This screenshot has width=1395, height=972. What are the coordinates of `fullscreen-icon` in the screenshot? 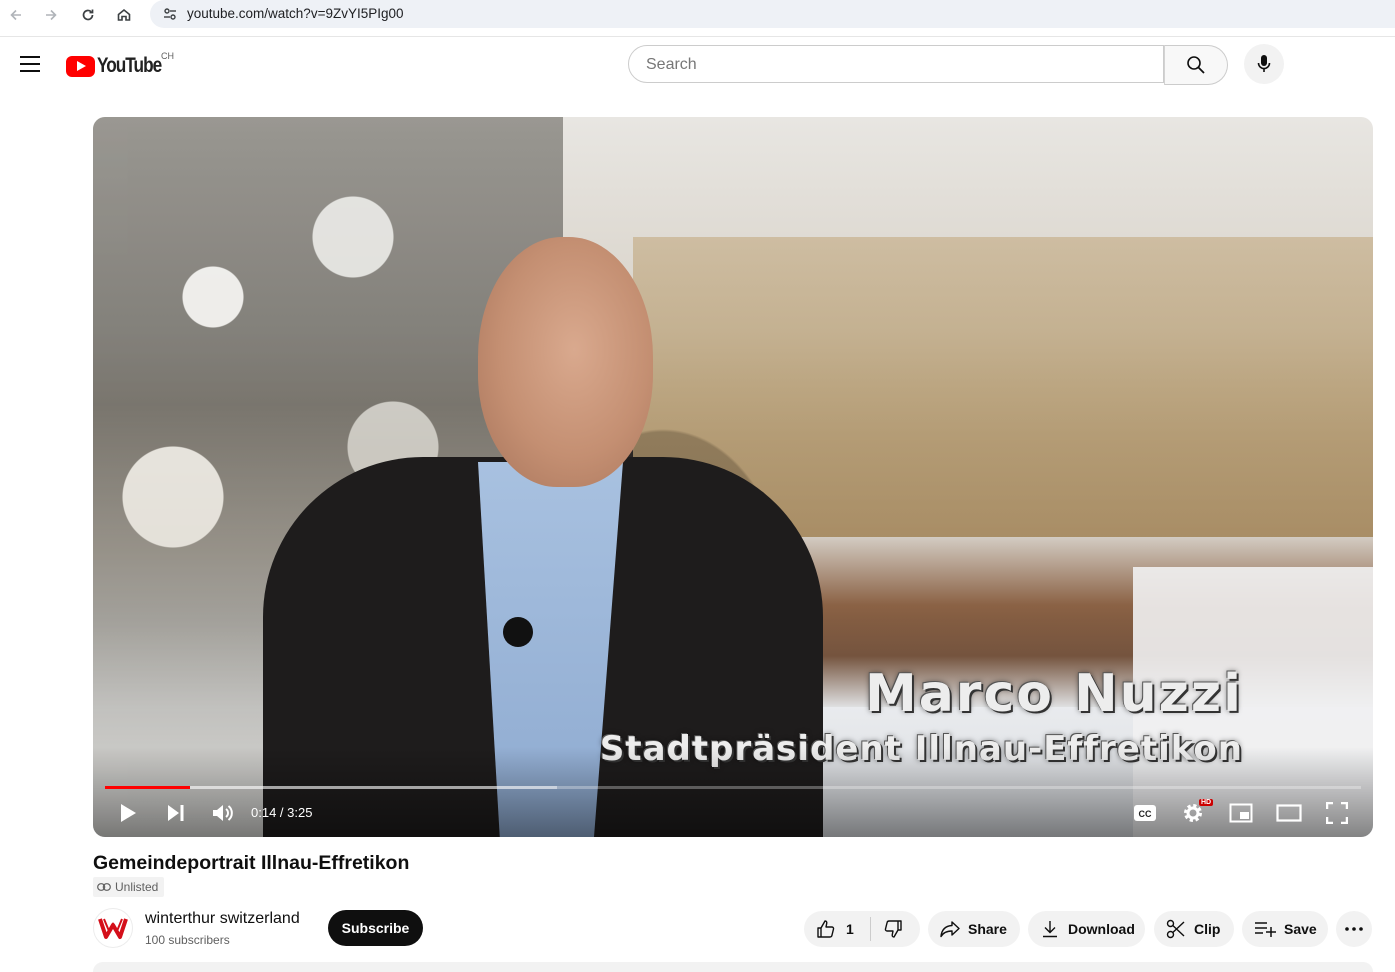 It's located at (1337, 813).